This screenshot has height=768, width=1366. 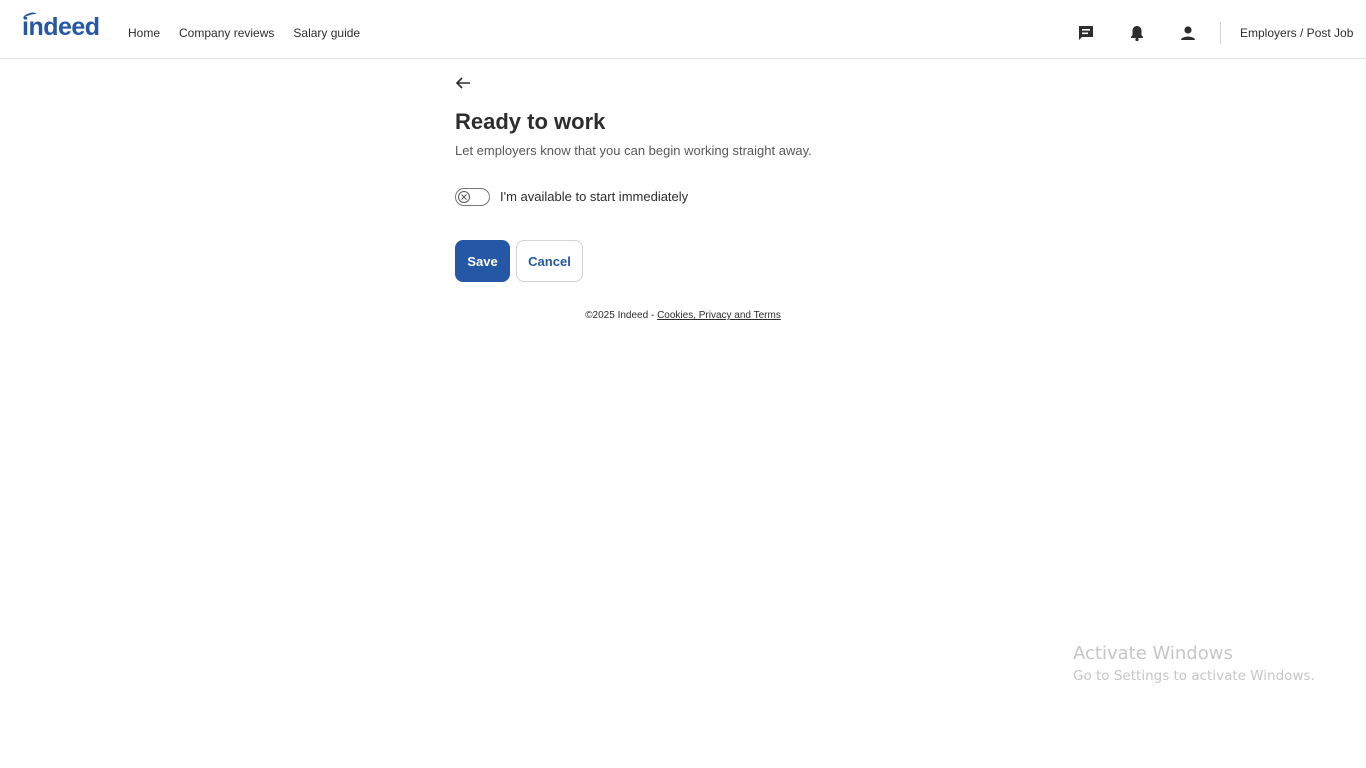 I want to click on cancel-button: Cancel, so click(x=549, y=261).